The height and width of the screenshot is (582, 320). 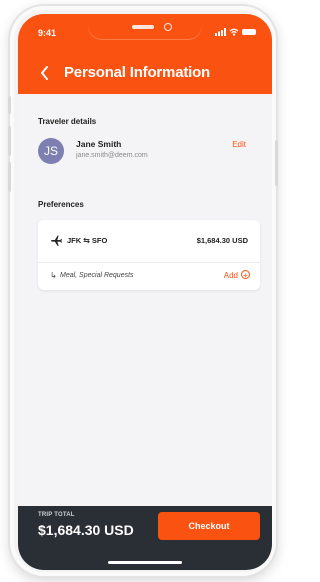 I want to click on flight-price: $1,684.30 USD, so click(x=222, y=240).